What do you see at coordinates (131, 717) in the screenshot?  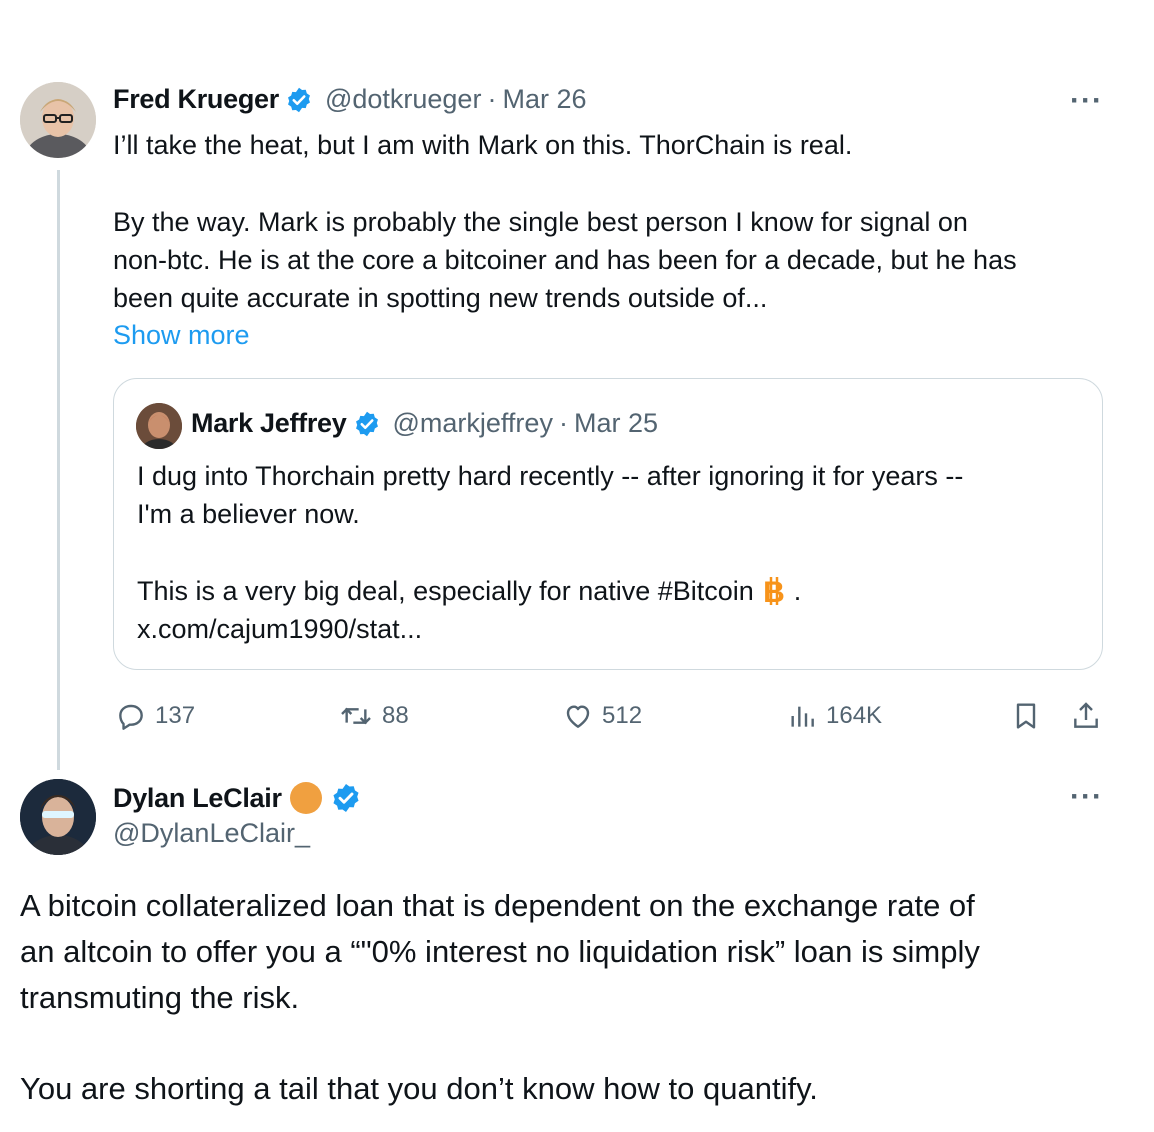 I see `reply-icon` at bounding box center [131, 717].